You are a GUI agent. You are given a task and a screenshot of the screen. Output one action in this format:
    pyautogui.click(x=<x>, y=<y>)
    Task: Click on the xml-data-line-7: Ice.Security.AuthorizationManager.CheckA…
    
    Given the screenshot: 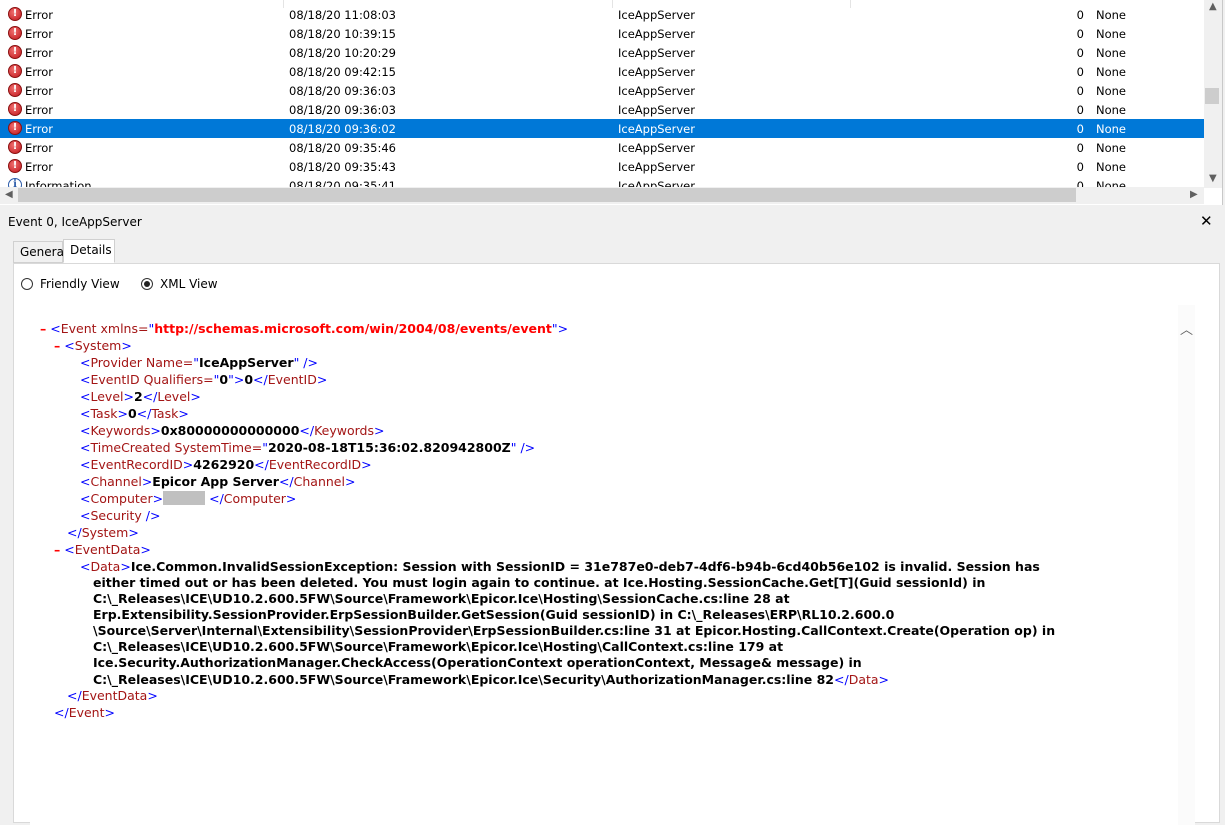 What is the action you would take?
    pyautogui.click(x=477, y=662)
    